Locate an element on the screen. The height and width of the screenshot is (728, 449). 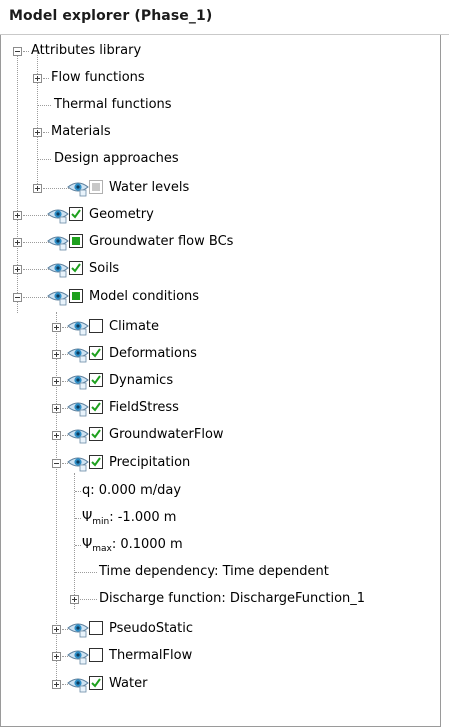
tree-node-dynamics: Dynamics is located at coordinates (151, 381).